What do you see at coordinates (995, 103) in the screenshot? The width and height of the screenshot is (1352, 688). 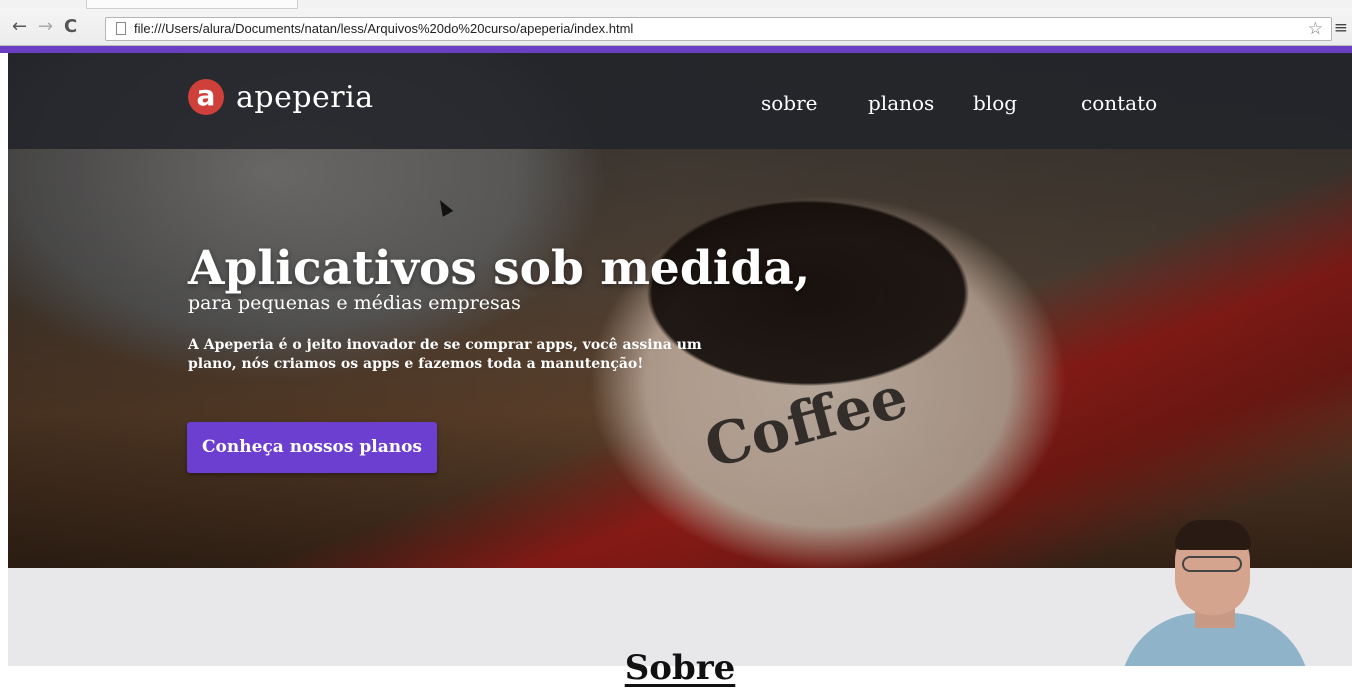 I see `nav-link-blog: blog` at bounding box center [995, 103].